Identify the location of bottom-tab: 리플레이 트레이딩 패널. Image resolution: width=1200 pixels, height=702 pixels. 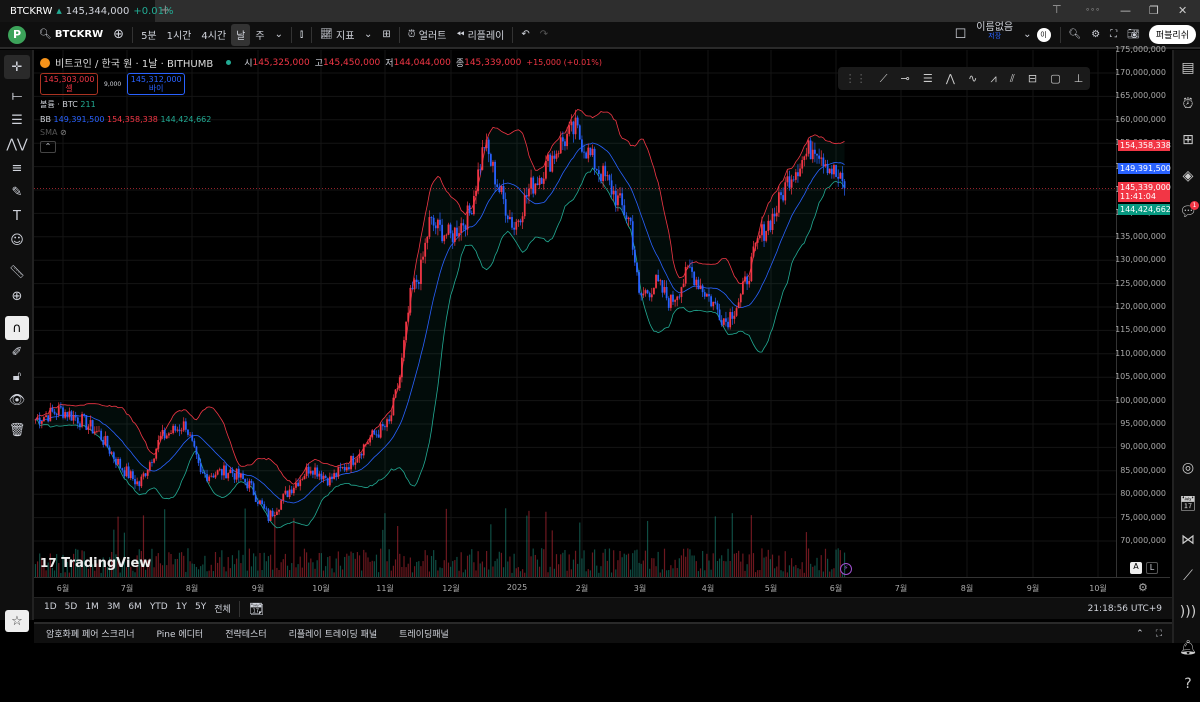
(333, 633).